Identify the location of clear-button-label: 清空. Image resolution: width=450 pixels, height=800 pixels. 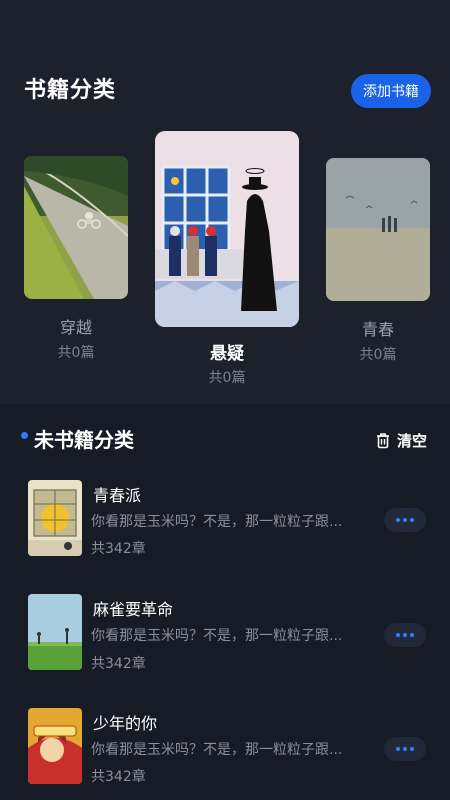
(412, 440).